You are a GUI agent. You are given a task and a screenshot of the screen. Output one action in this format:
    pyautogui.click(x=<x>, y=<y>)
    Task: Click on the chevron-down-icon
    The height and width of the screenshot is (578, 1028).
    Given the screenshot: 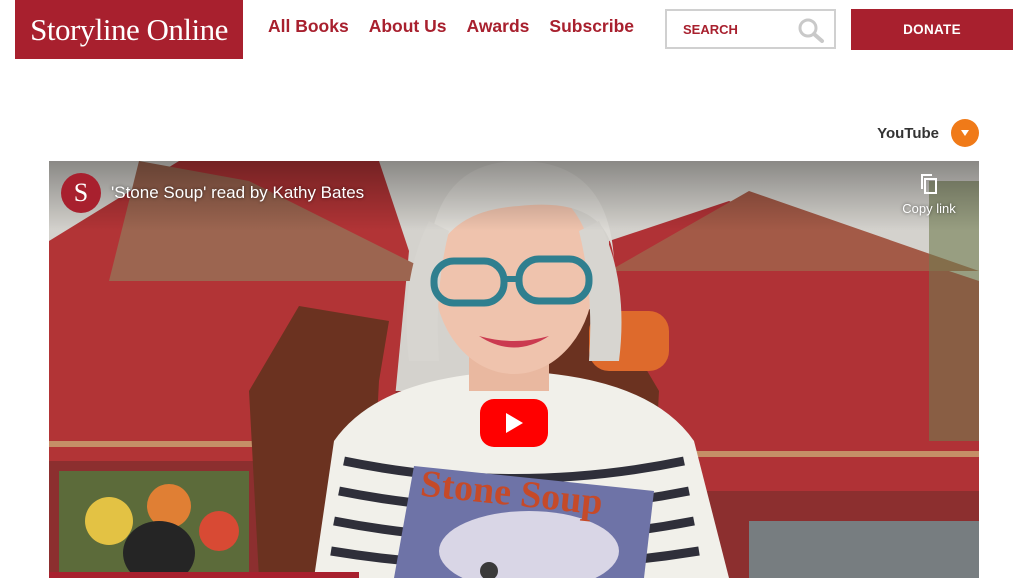 What is the action you would take?
    pyautogui.click(x=965, y=133)
    